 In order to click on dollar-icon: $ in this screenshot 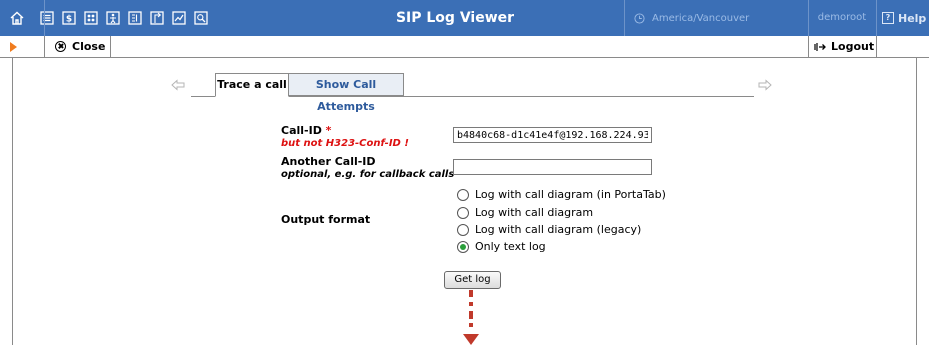, I will do `click(69, 18)`.